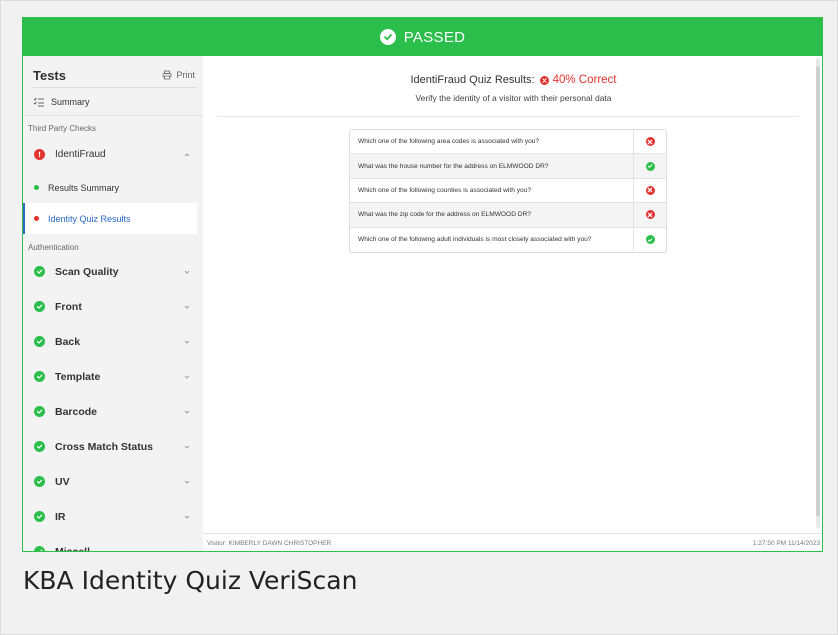 Image resolution: width=838 pixels, height=635 pixels. What do you see at coordinates (472, 80) in the screenshot?
I see `quiz-title: IdentiFraud Quiz Results:` at bounding box center [472, 80].